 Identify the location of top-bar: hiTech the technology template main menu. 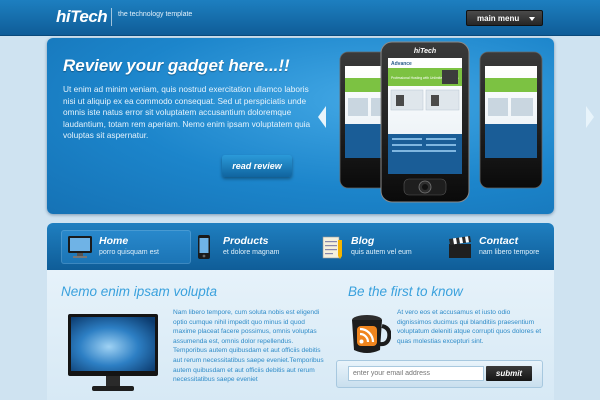
(300, 18).